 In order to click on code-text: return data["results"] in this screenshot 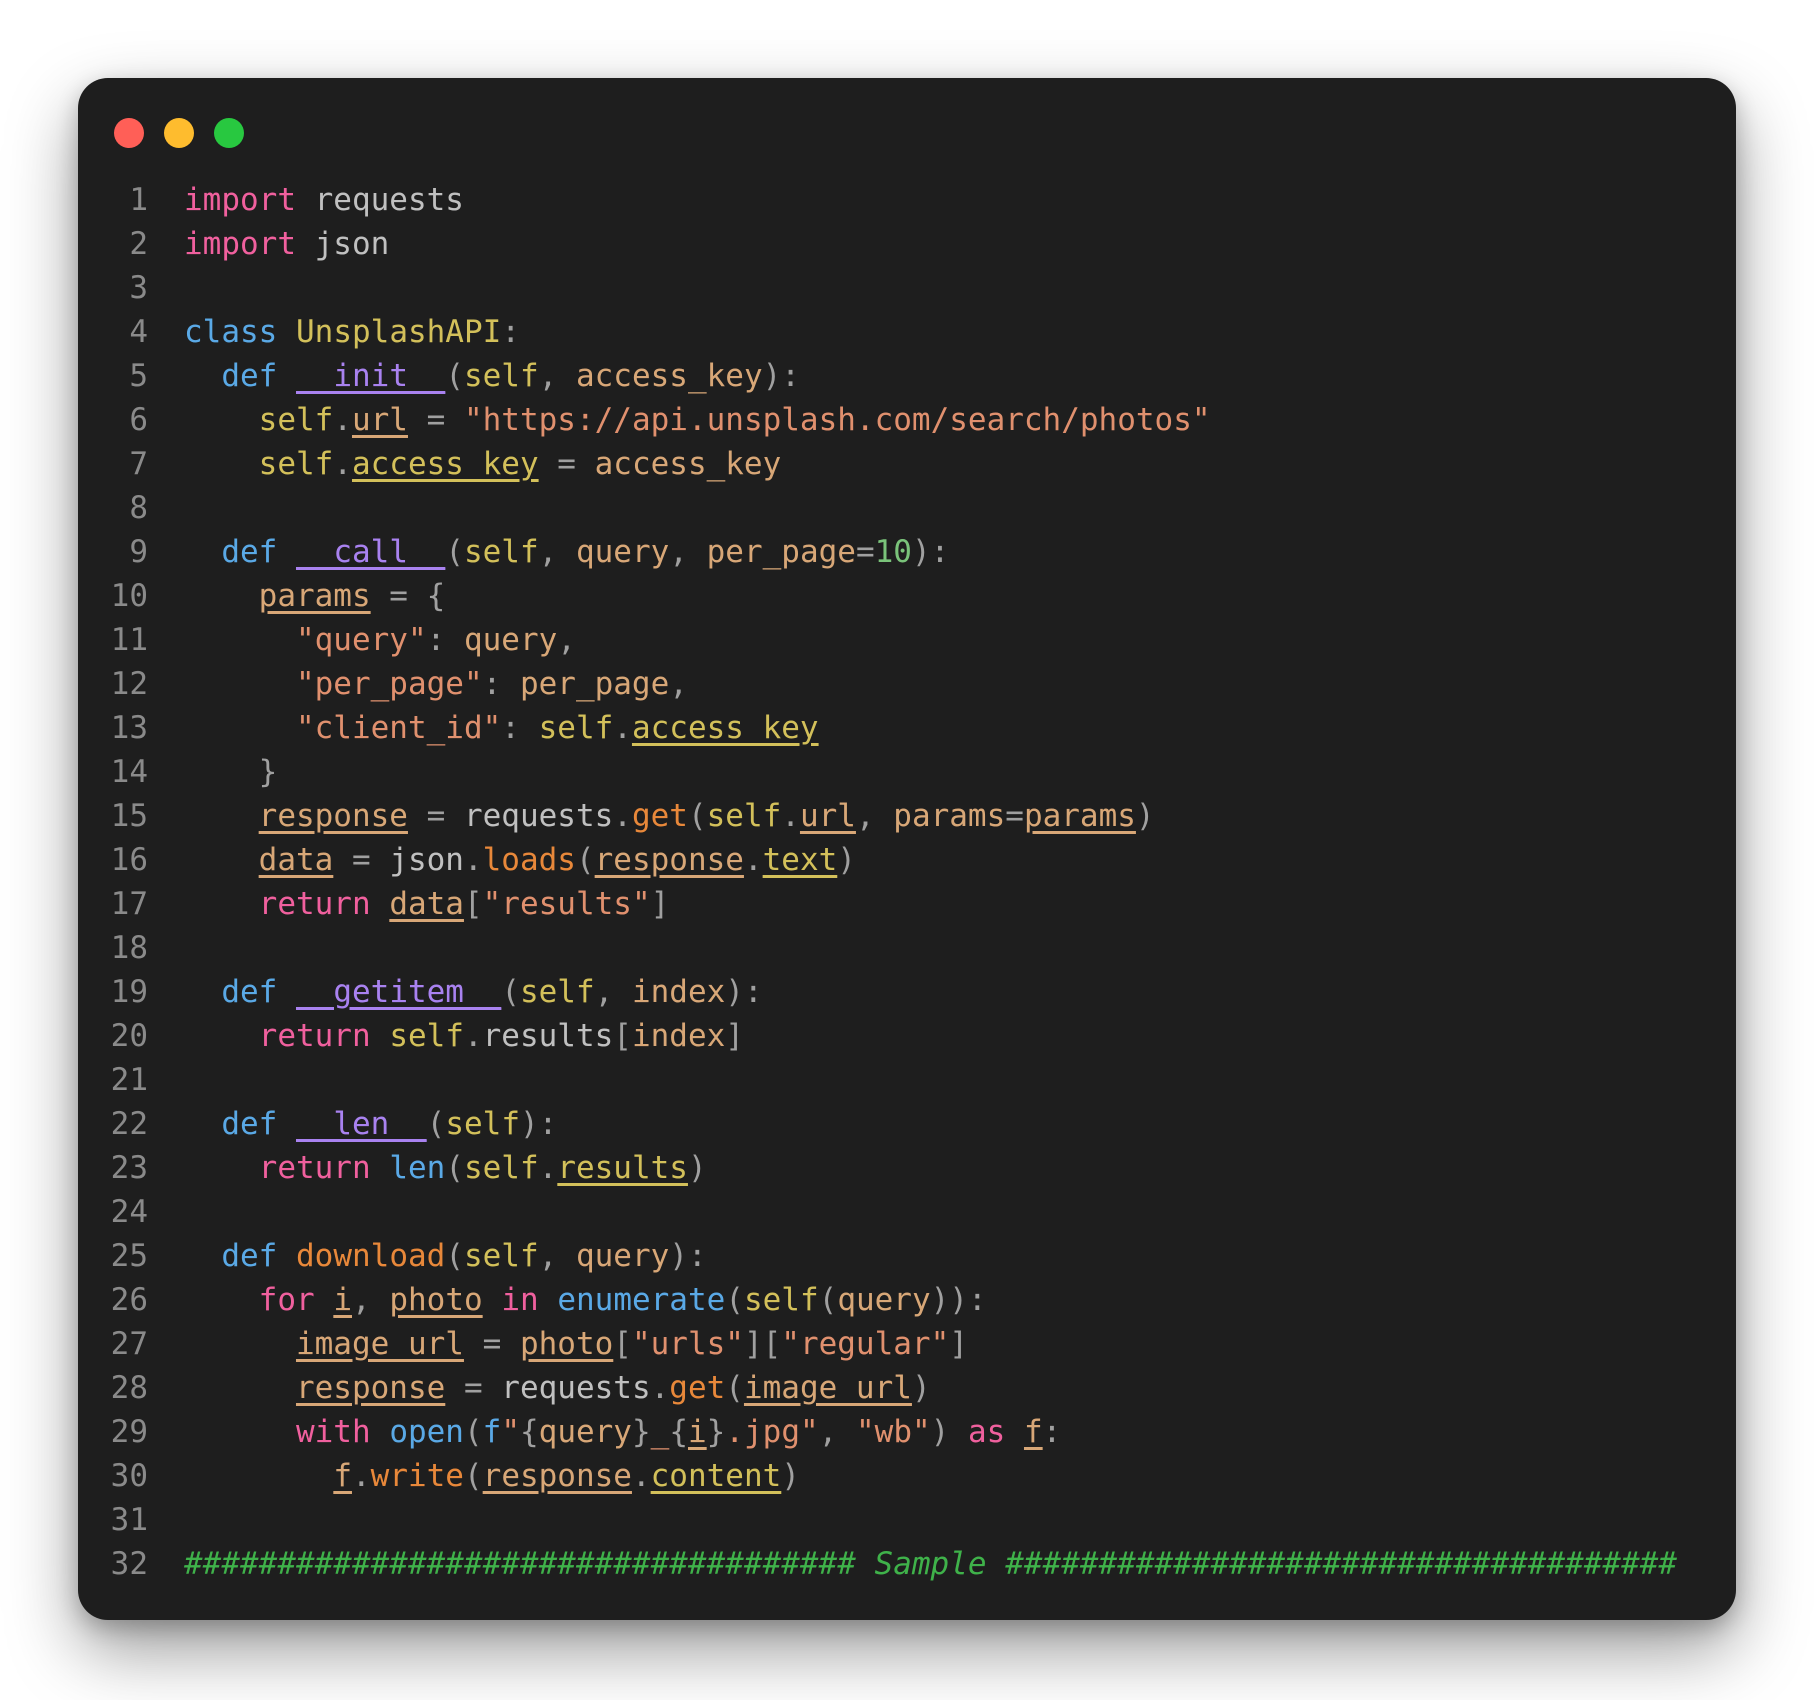, I will do `click(427, 904)`.